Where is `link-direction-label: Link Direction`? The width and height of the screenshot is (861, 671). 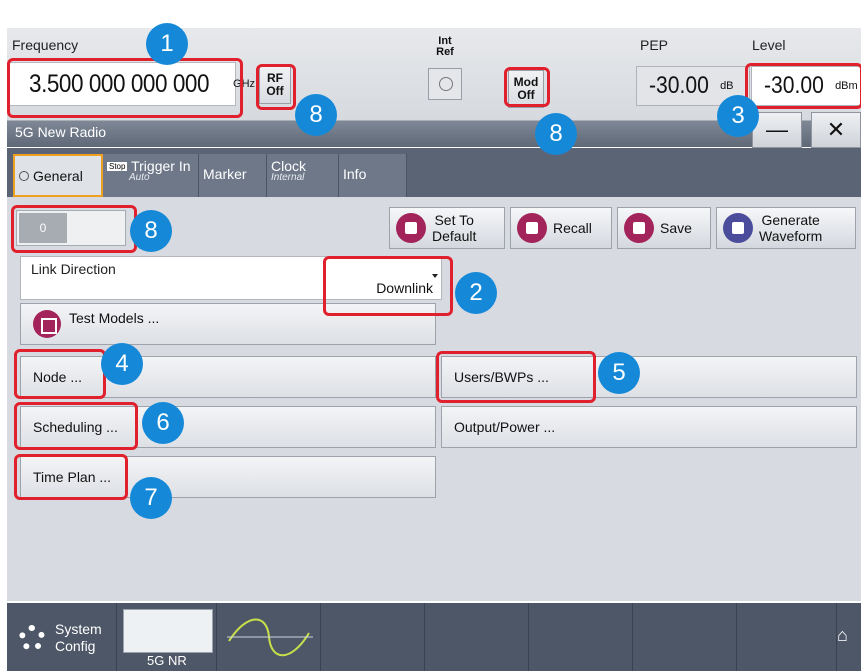 link-direction-label: Link Direction is located at coordinates (73, 269).